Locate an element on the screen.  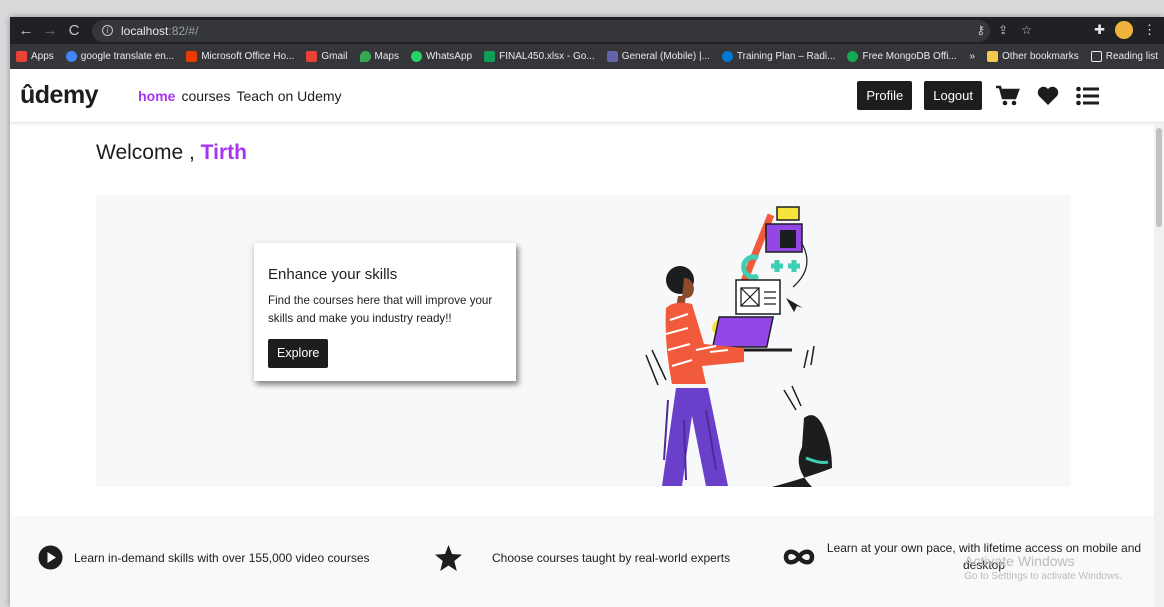
other-bookmarks: Other bookmarks is located at coordinates (1033, 56).